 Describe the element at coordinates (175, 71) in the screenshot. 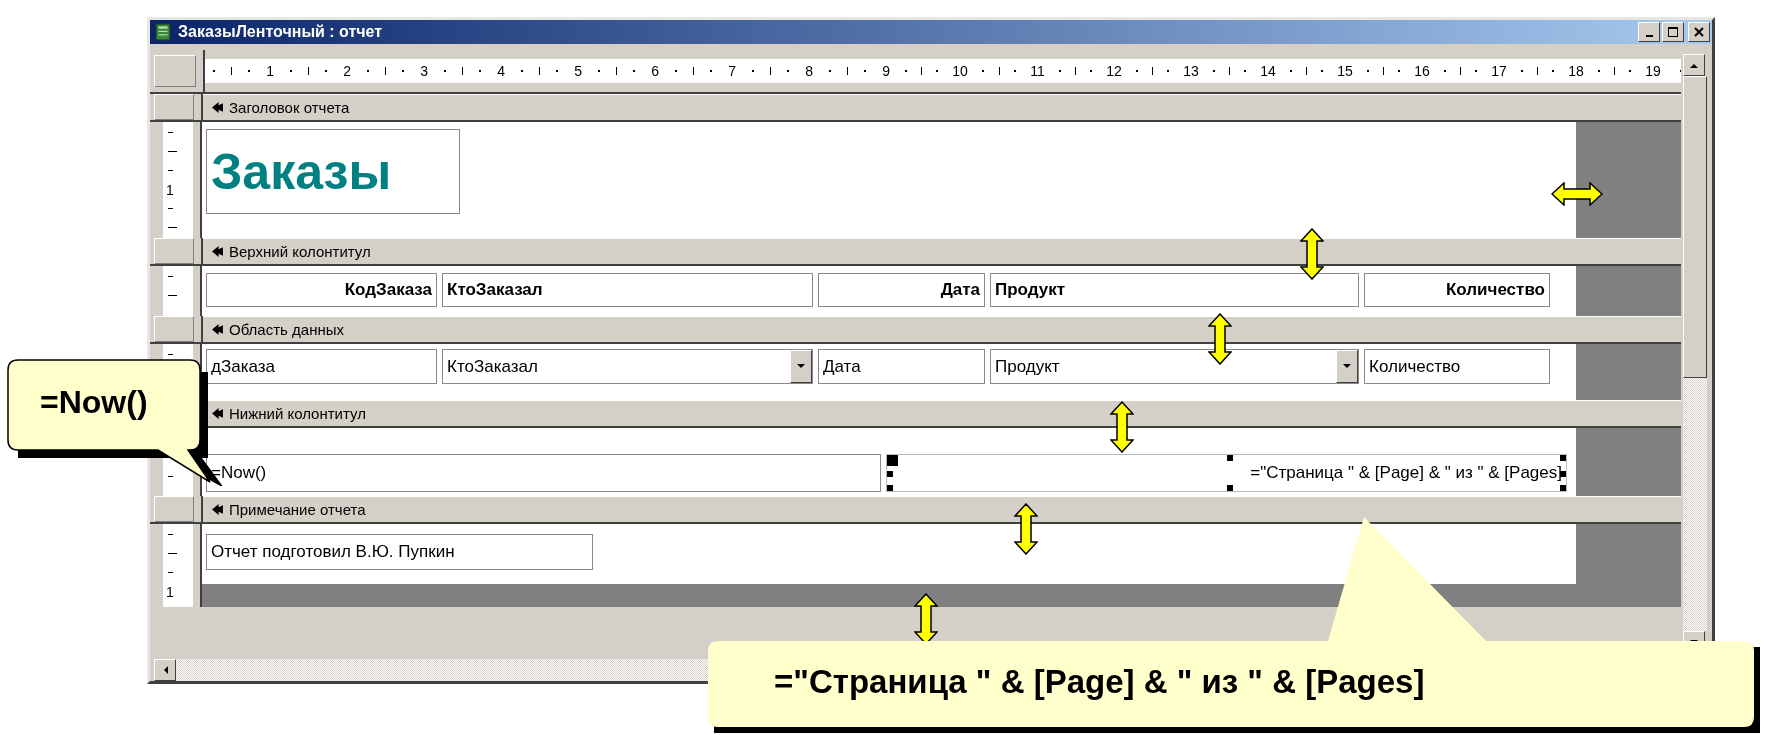

I see `select-report-button` at that location.